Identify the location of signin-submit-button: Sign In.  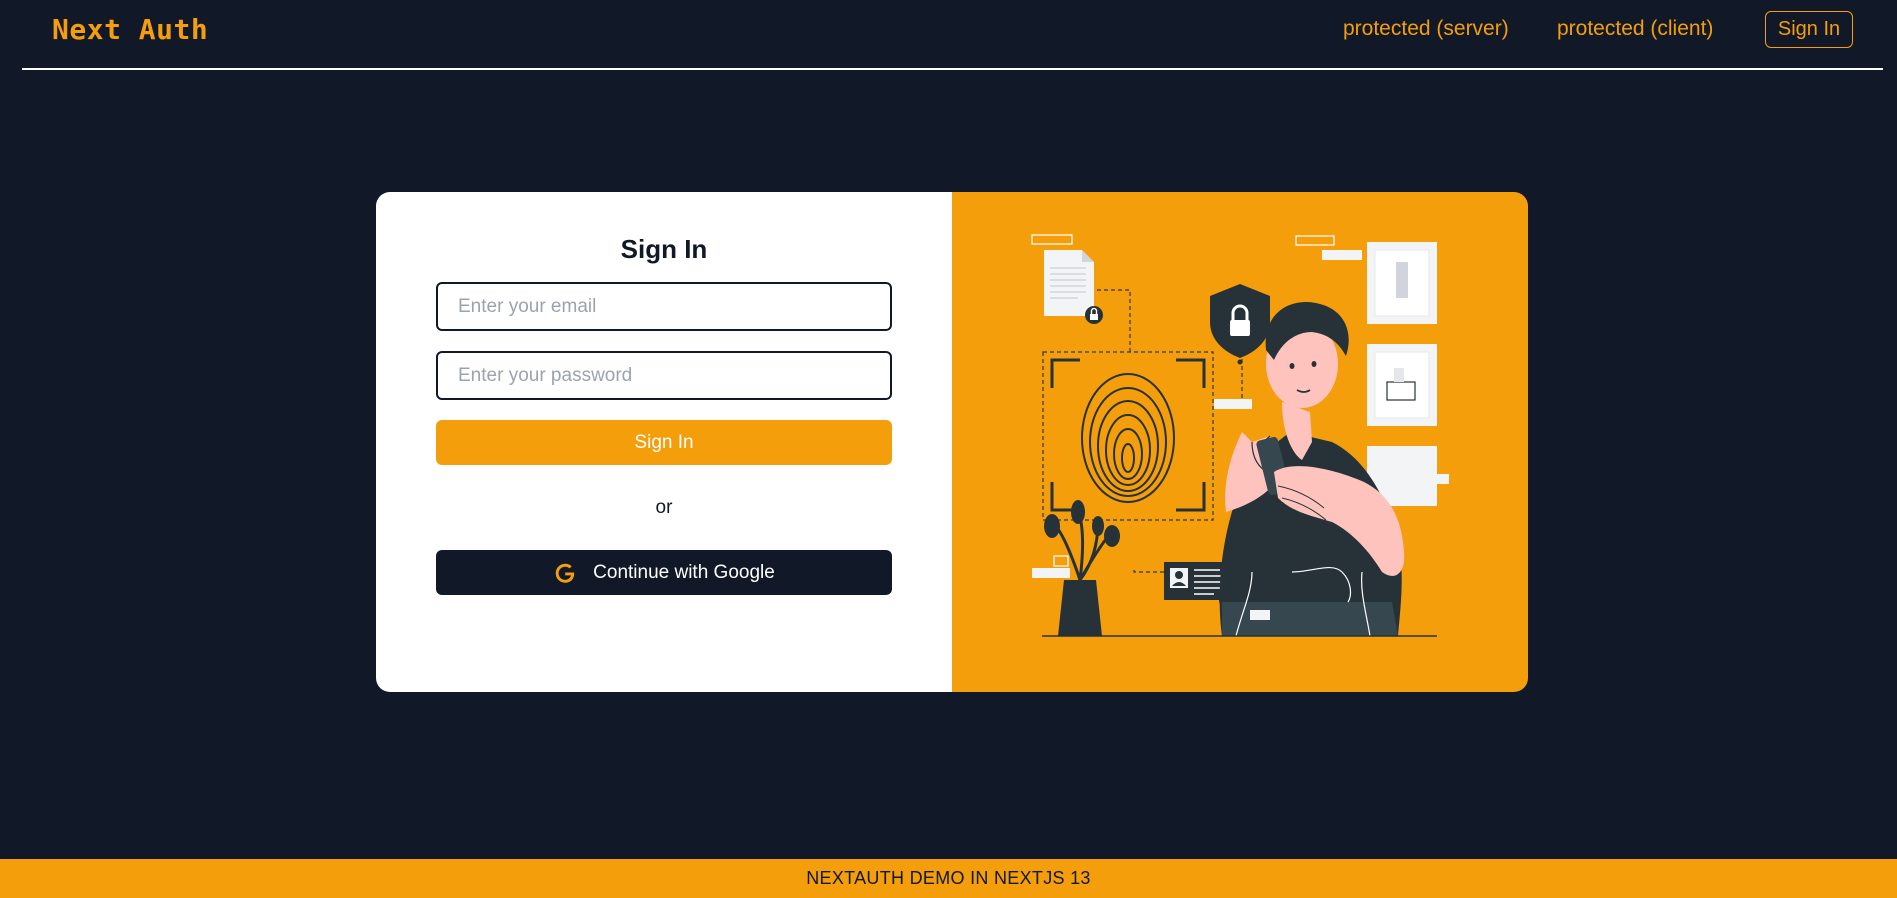
(664, 442).